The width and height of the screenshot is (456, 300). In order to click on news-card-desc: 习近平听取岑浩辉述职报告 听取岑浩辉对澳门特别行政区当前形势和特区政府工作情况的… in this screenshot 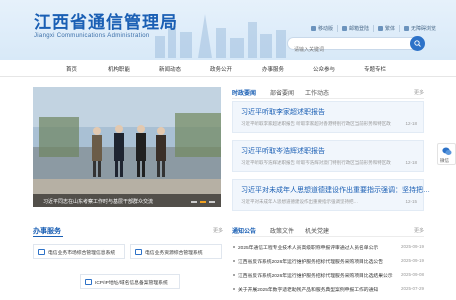, I will do `click(316, 162)`.